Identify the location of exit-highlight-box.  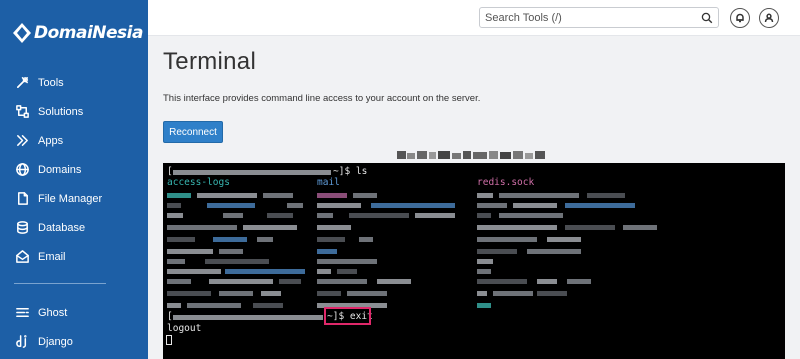
(347, 316).